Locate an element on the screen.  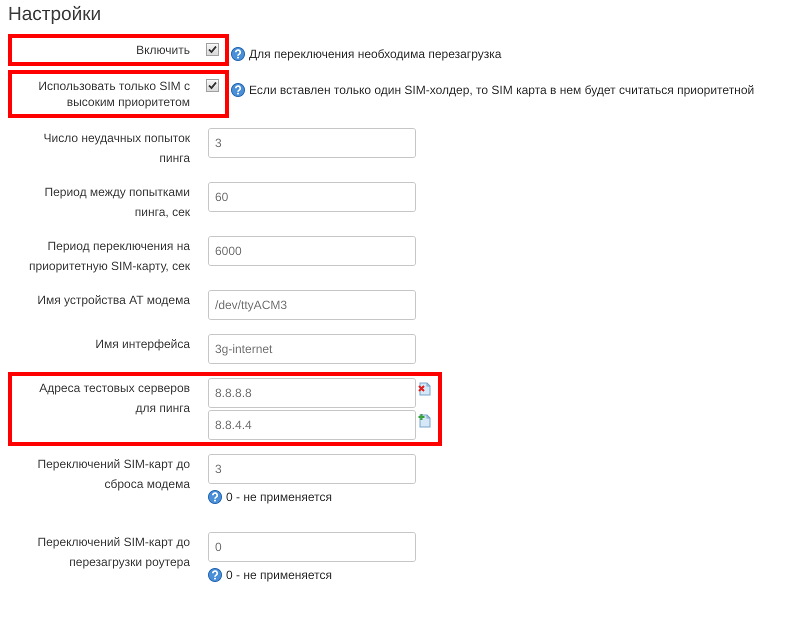
input-field: 6000 is located at coordinates (312, 251).